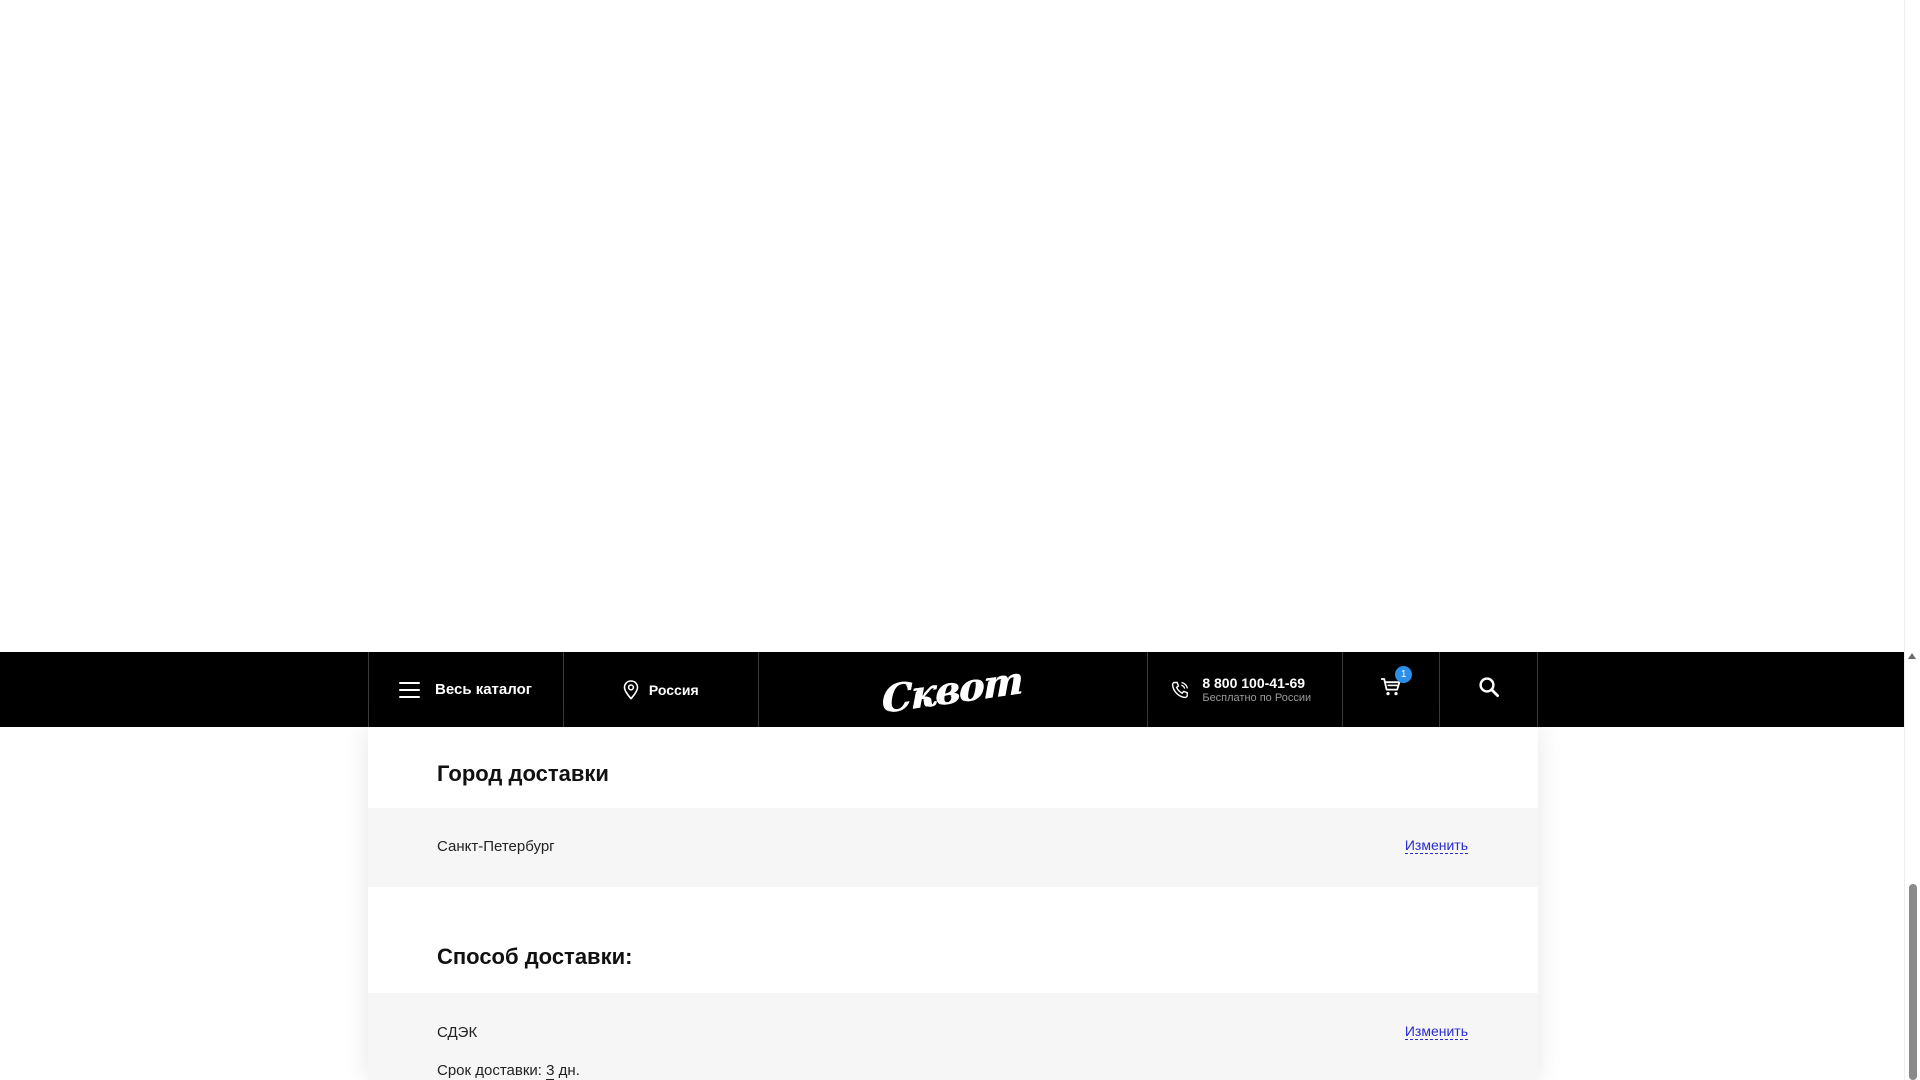 Image resolution: width=1920 pixels, height=1080 pixels. What do you see at coordinates (1180, 690) in the screenshot?
I see `phone-icon` at bounding box center [1180, 690].